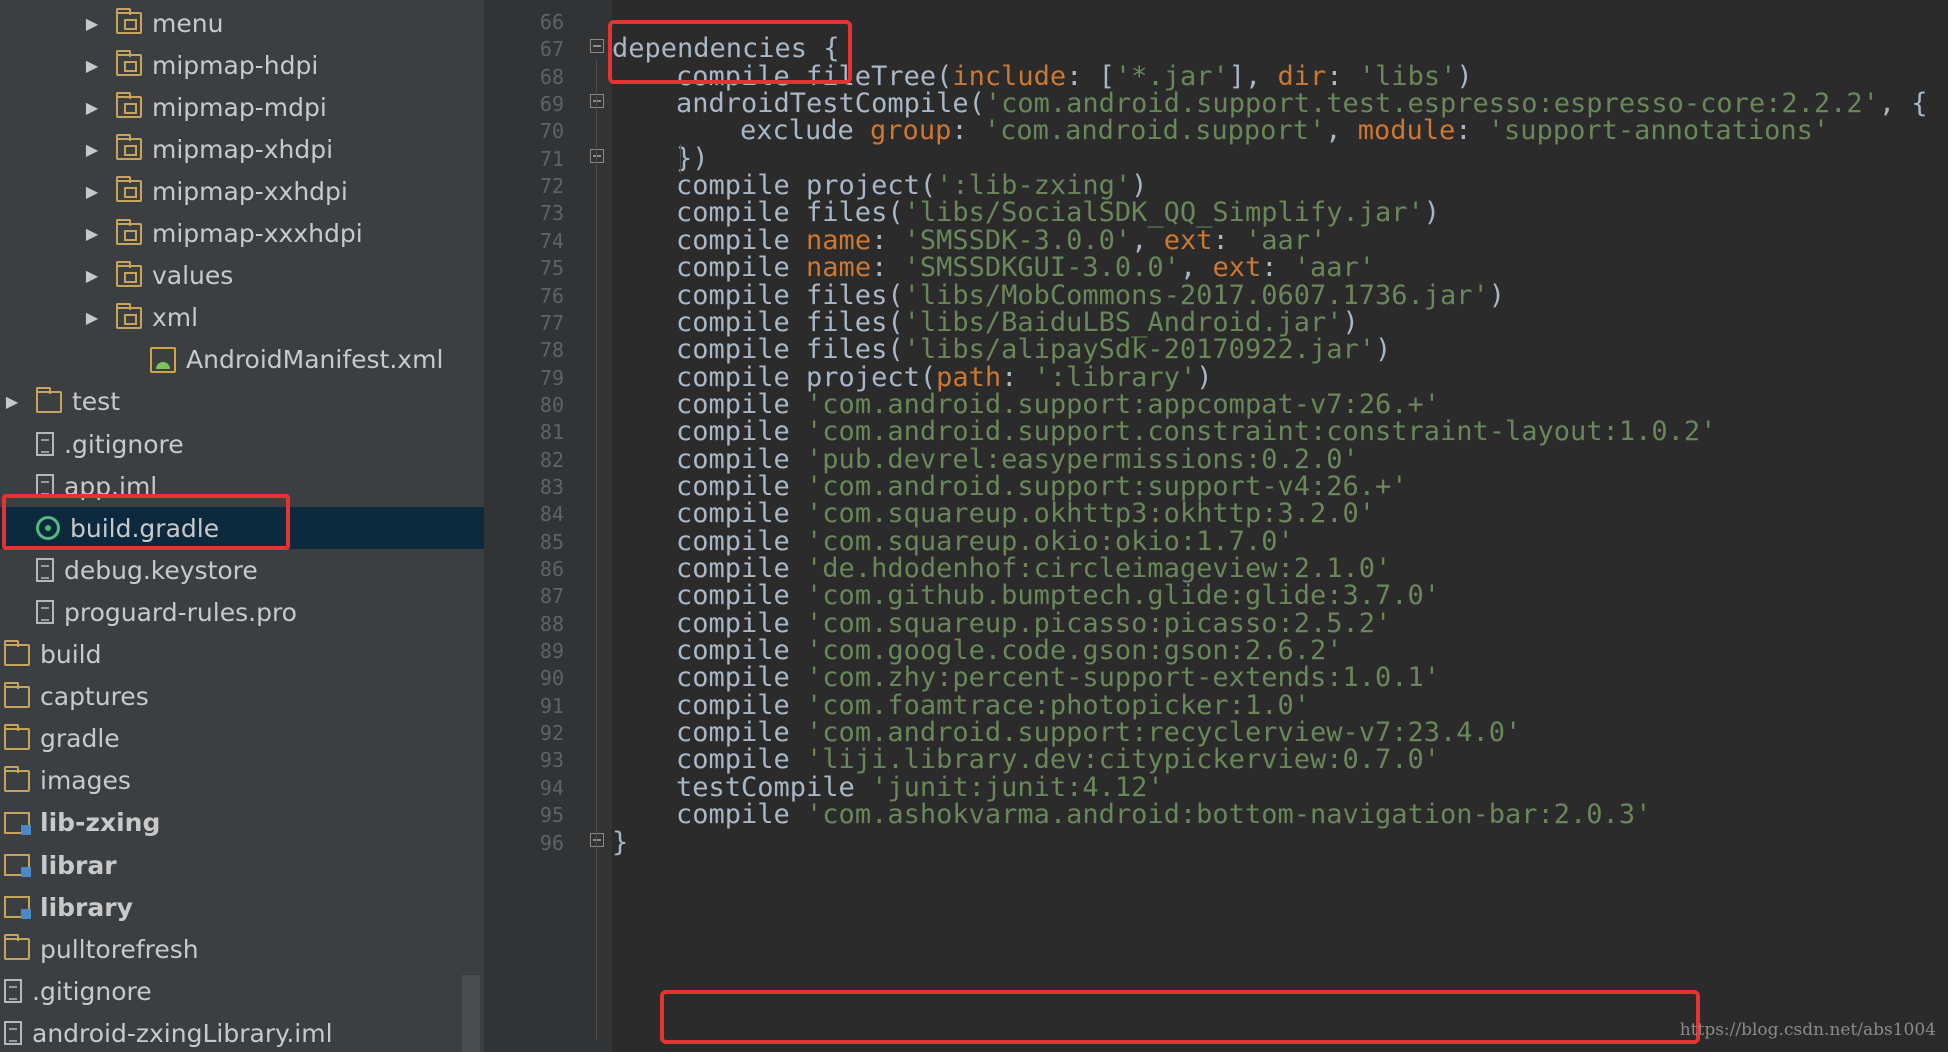  I want to click on tree-item-label: build, so click(71, 654).